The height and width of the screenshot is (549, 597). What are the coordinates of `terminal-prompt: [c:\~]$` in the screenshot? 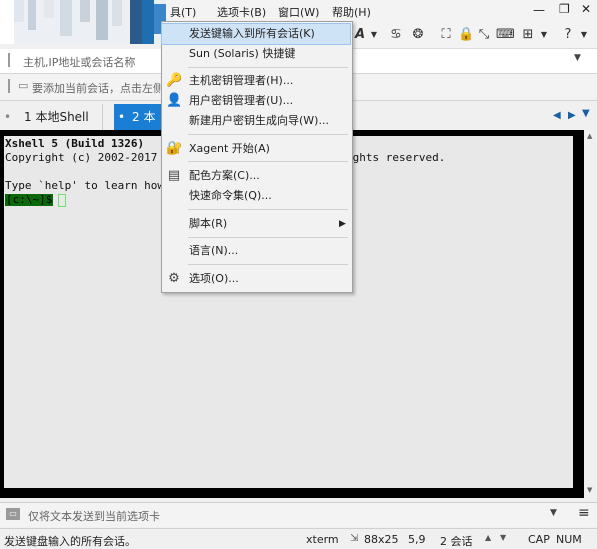 It's located at (29, 199).